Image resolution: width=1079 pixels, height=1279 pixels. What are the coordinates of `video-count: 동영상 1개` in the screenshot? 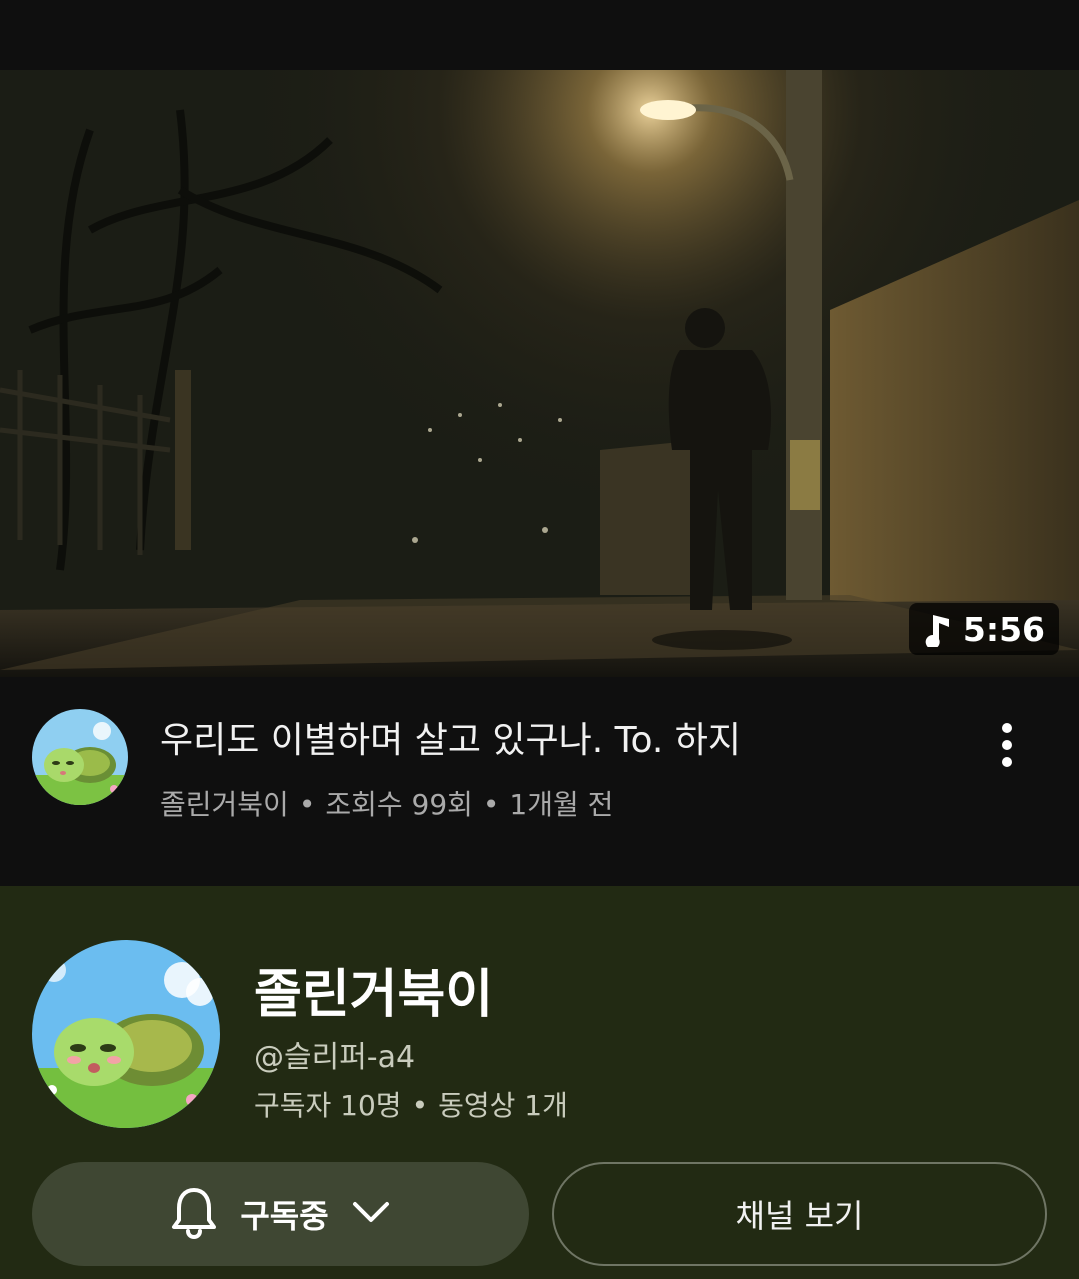 It's located at (503, 1105).